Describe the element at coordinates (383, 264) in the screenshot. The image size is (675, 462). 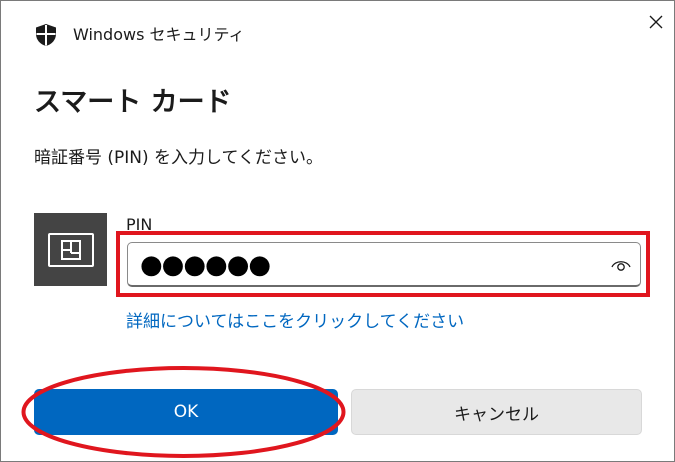
I see `annotation-highlight-box` at that location.